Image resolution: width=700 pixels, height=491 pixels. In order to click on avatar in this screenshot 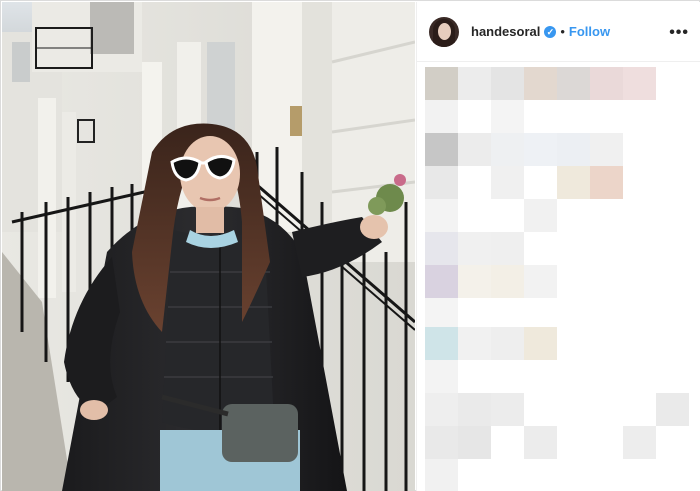, I will do `click(444, 31)`.